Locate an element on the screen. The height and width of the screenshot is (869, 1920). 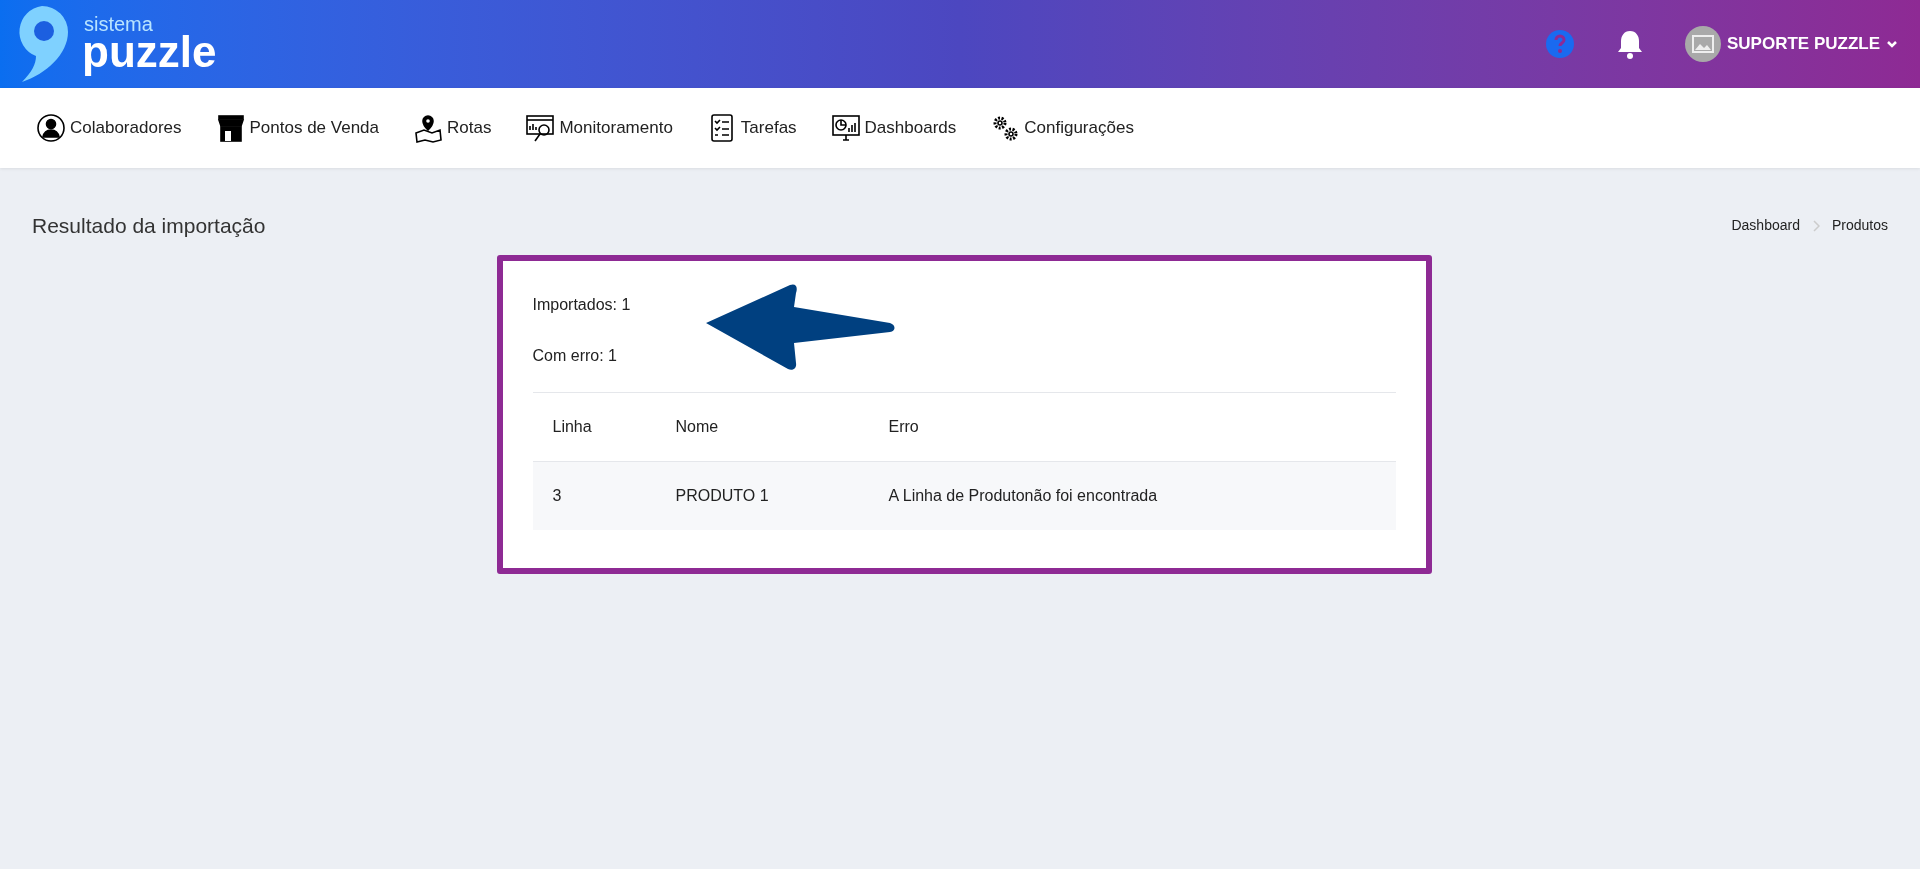
breadcrumb-link: Produtos is located at coordinates (1859, 226).